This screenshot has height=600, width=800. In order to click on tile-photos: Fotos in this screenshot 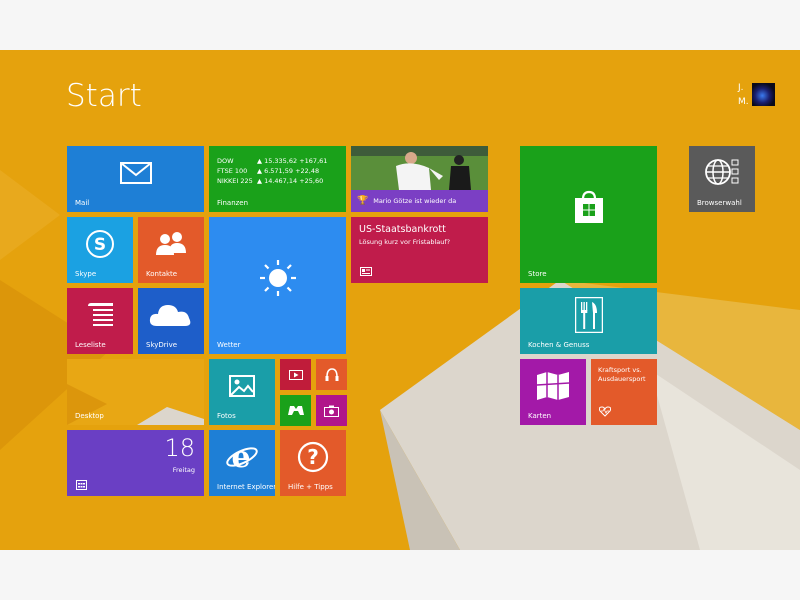, I will do `click(242, 392)`.